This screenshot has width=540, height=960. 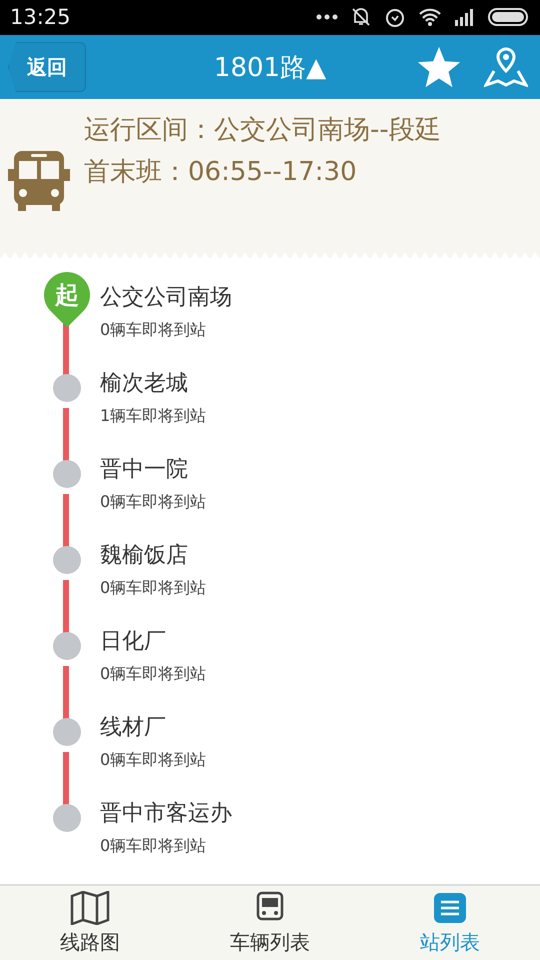 I want to click on back-button: 返回, so click(x=47, y=67).